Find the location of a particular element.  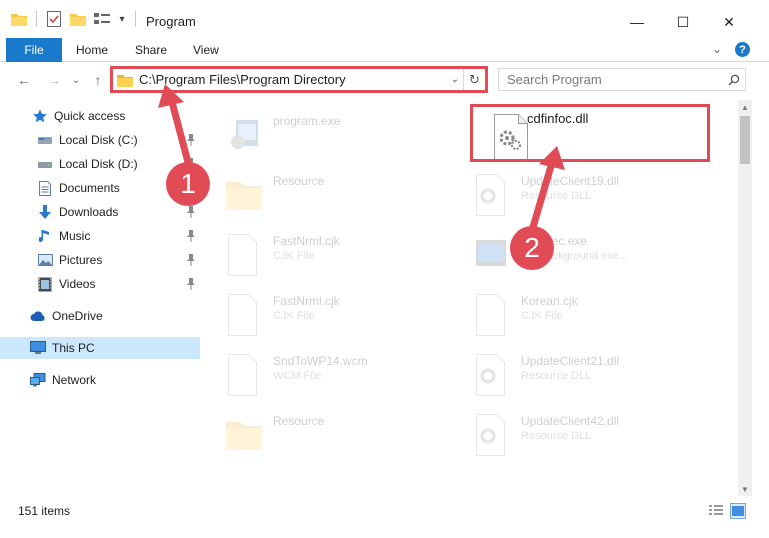

toolbar-divider is located at coordinates (36, 19).